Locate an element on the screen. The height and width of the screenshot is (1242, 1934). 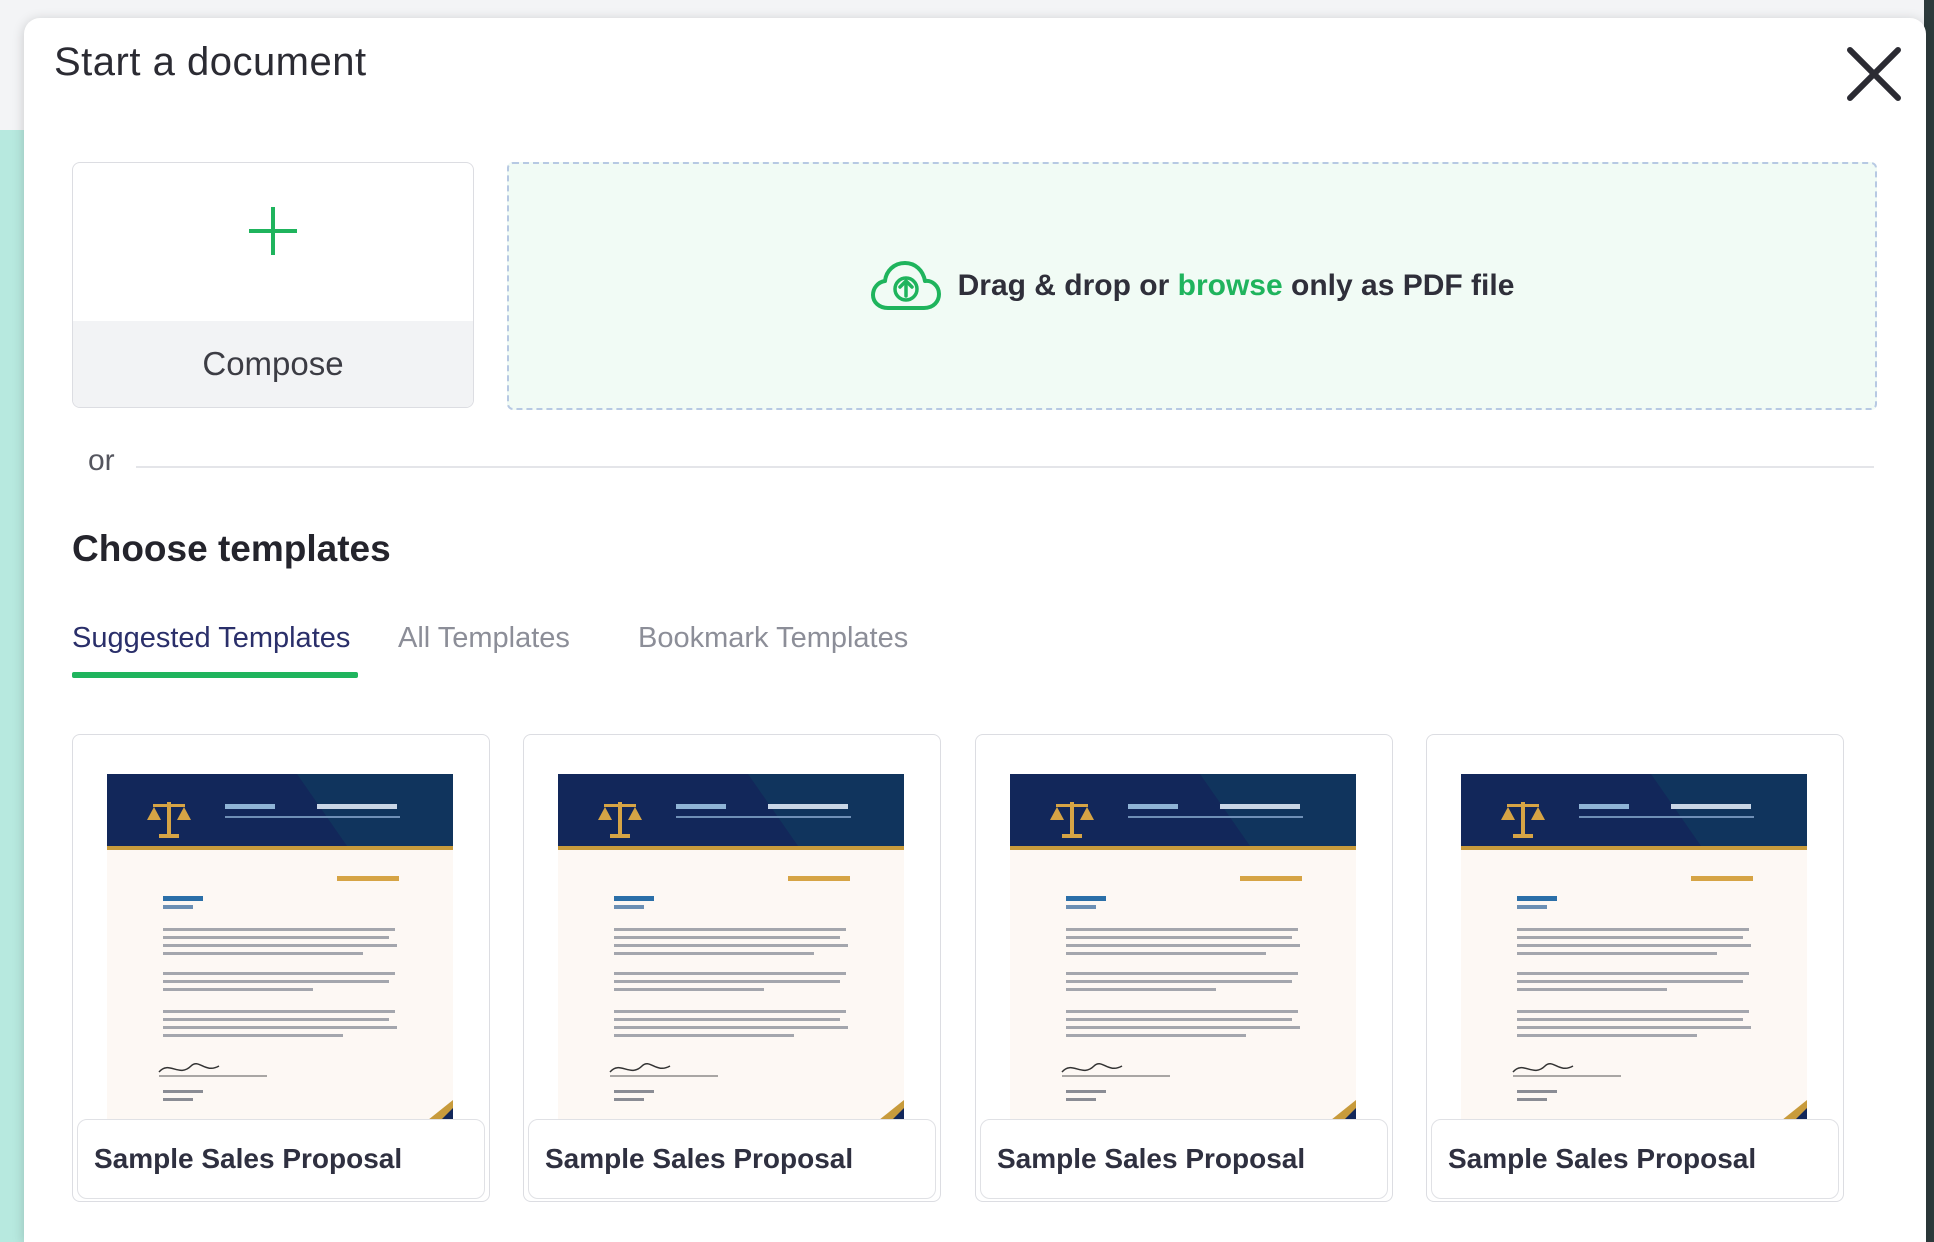
active-tab-indicator is located at coordinates (215, 675).